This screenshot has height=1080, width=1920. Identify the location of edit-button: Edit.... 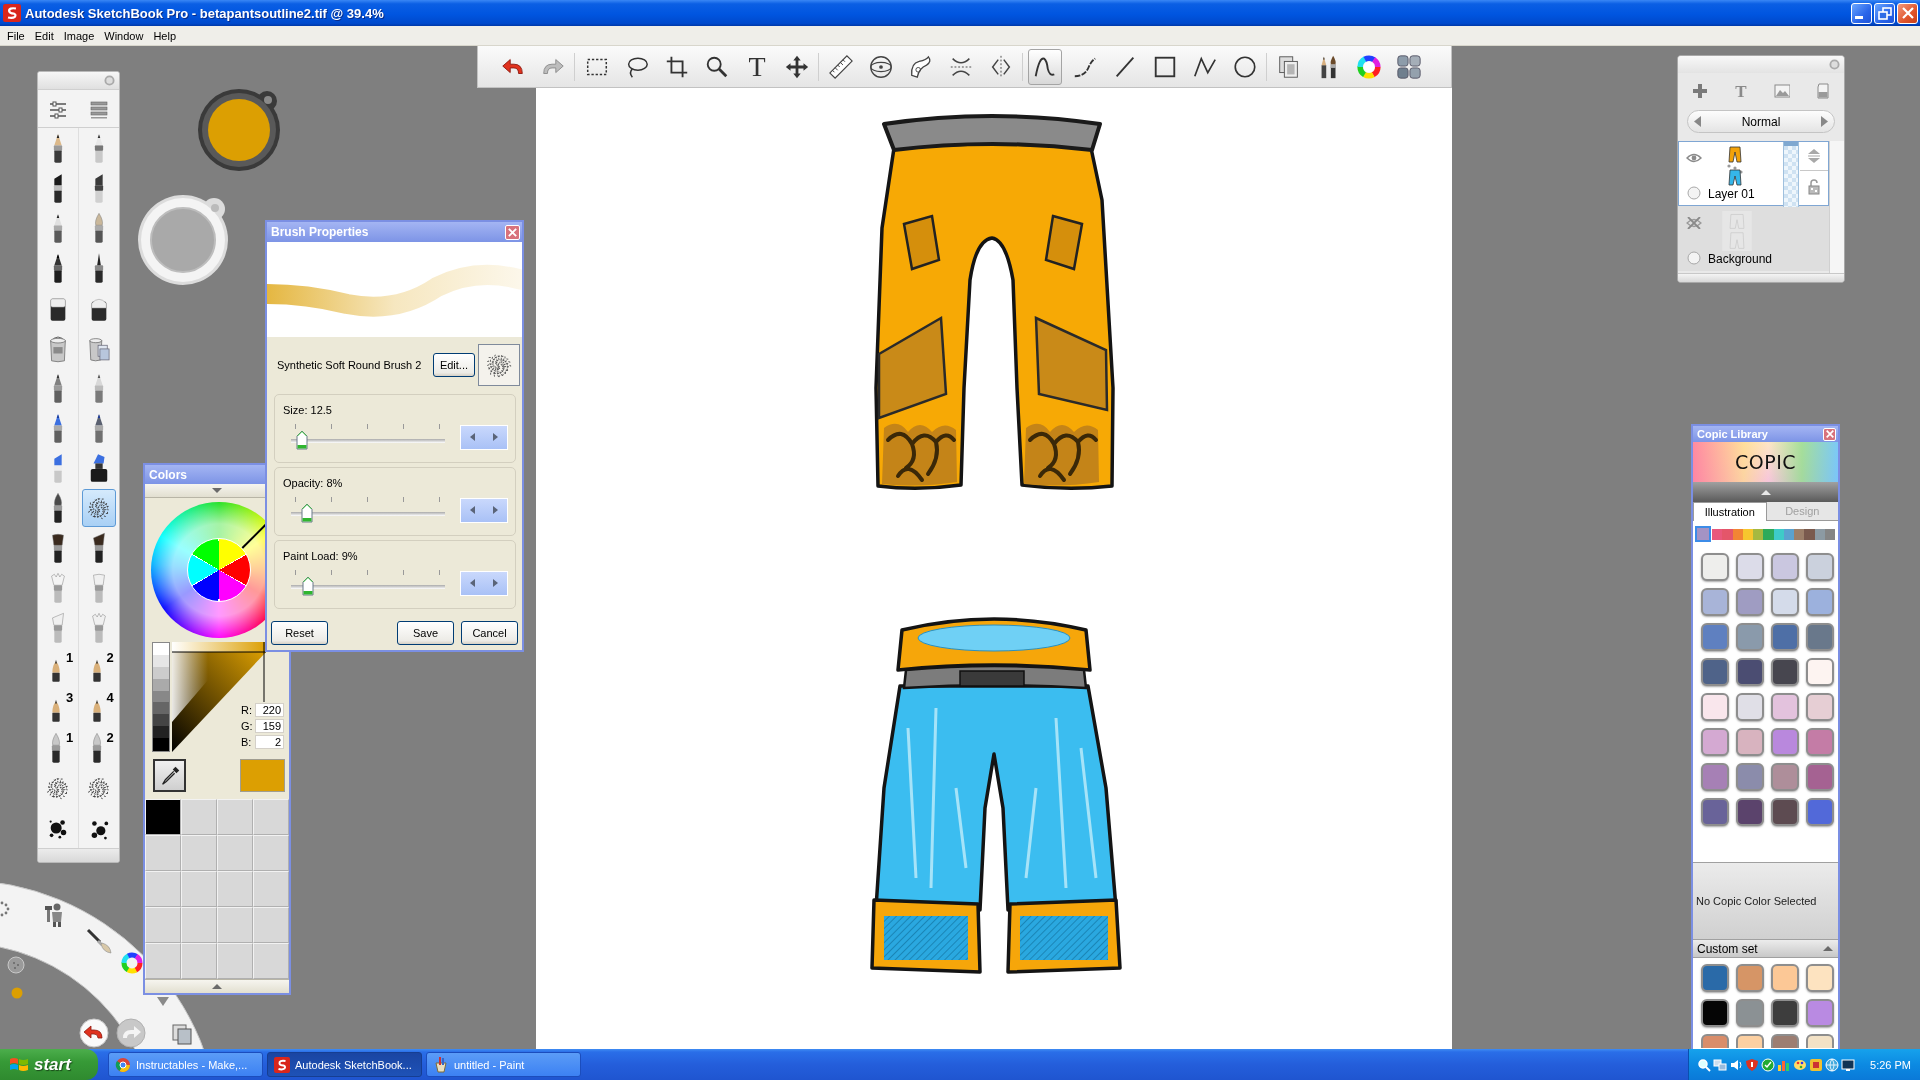
(453, 364).